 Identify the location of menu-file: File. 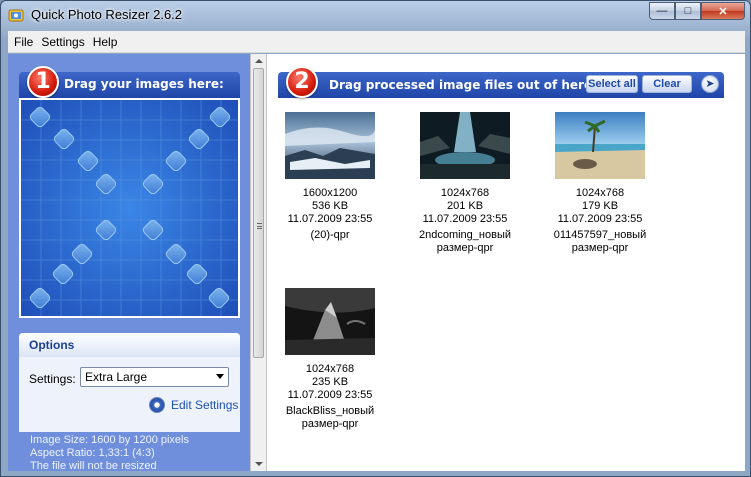
(23, 42).